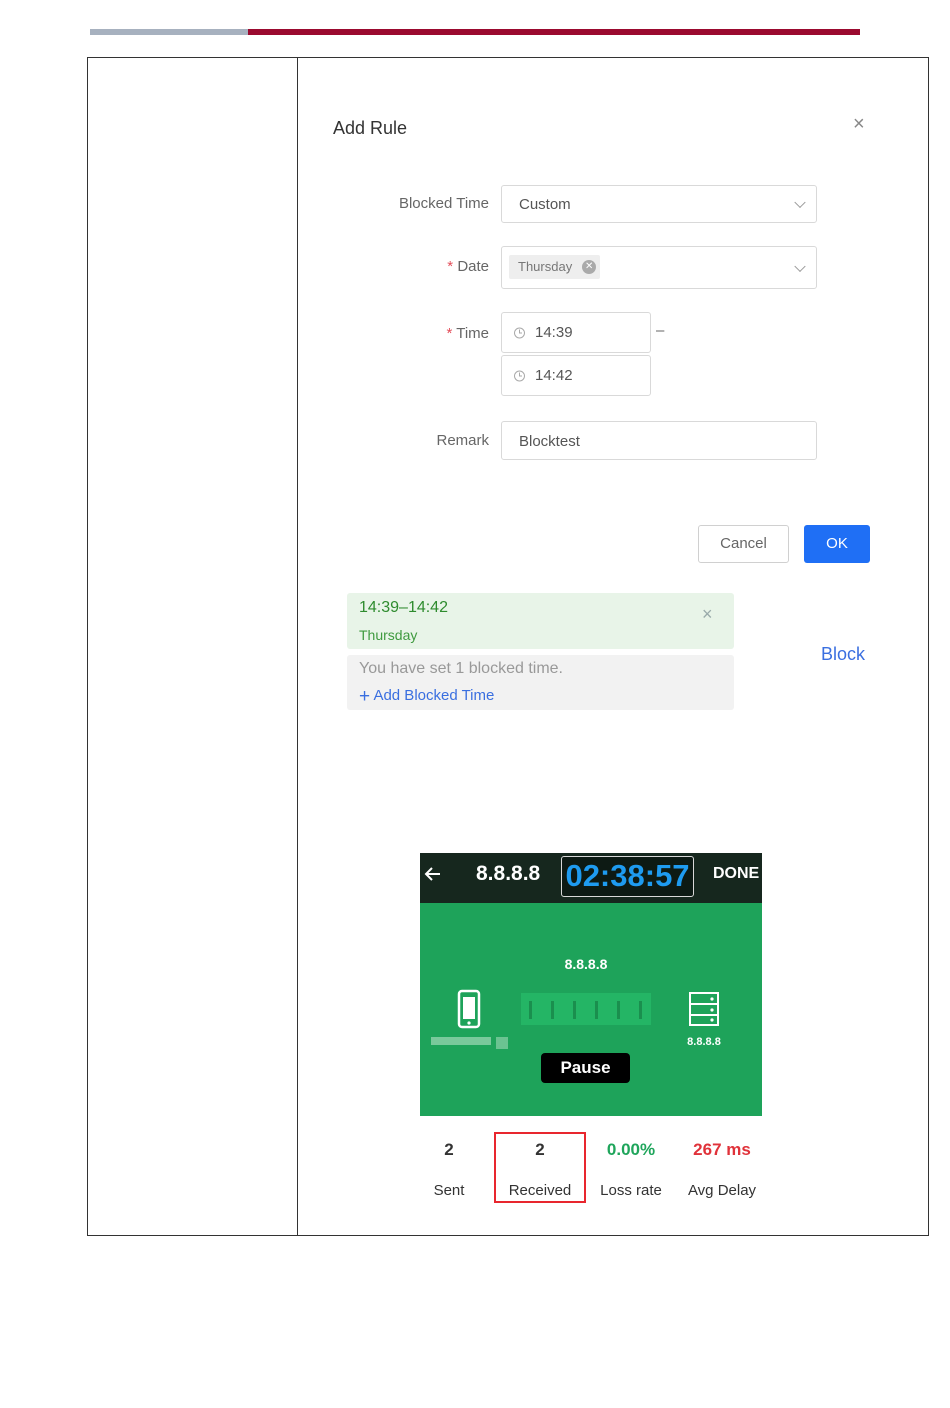  I want to click on table-column-divider, so click(297, 646).